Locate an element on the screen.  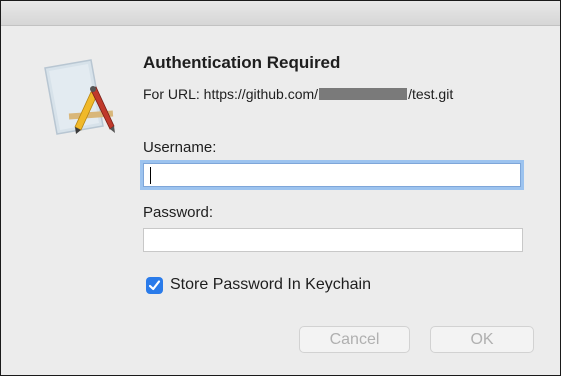
password-field is located at coordinates (333, 240).